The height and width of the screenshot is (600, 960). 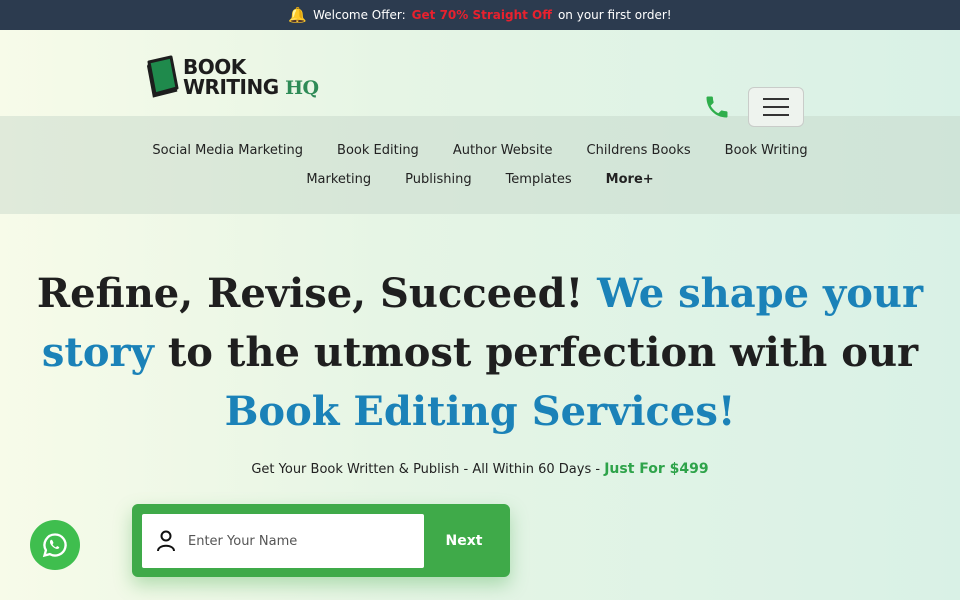 I want to click on nav-childrens-books: Childrens Books, so click(x=639, y=150).